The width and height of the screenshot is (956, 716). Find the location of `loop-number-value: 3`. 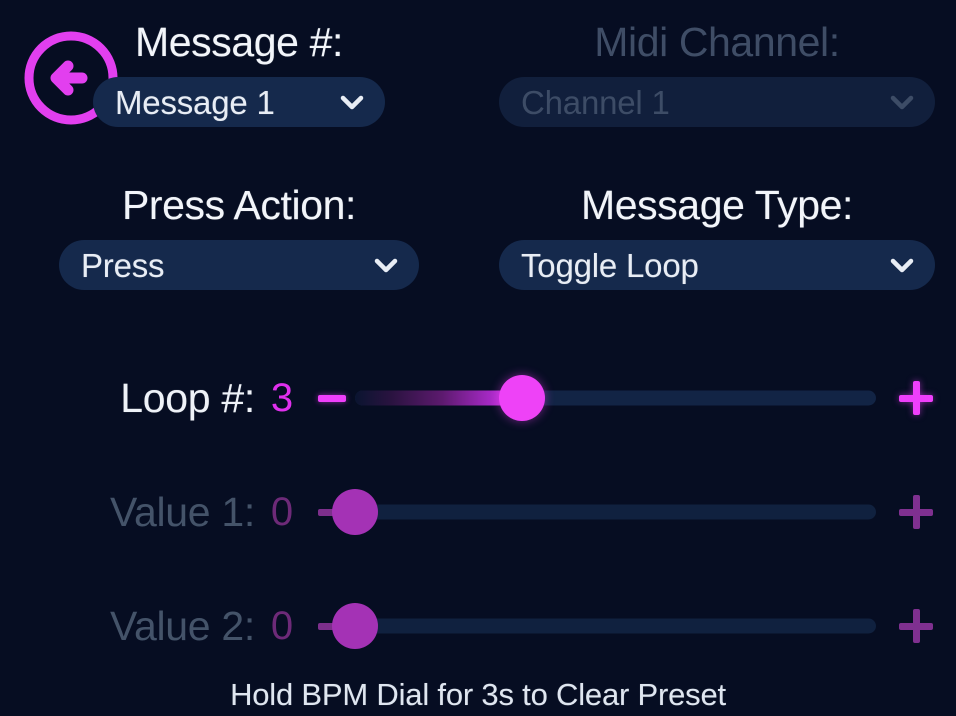

loop-number-value: 3 is located at coordinates (282, 398).